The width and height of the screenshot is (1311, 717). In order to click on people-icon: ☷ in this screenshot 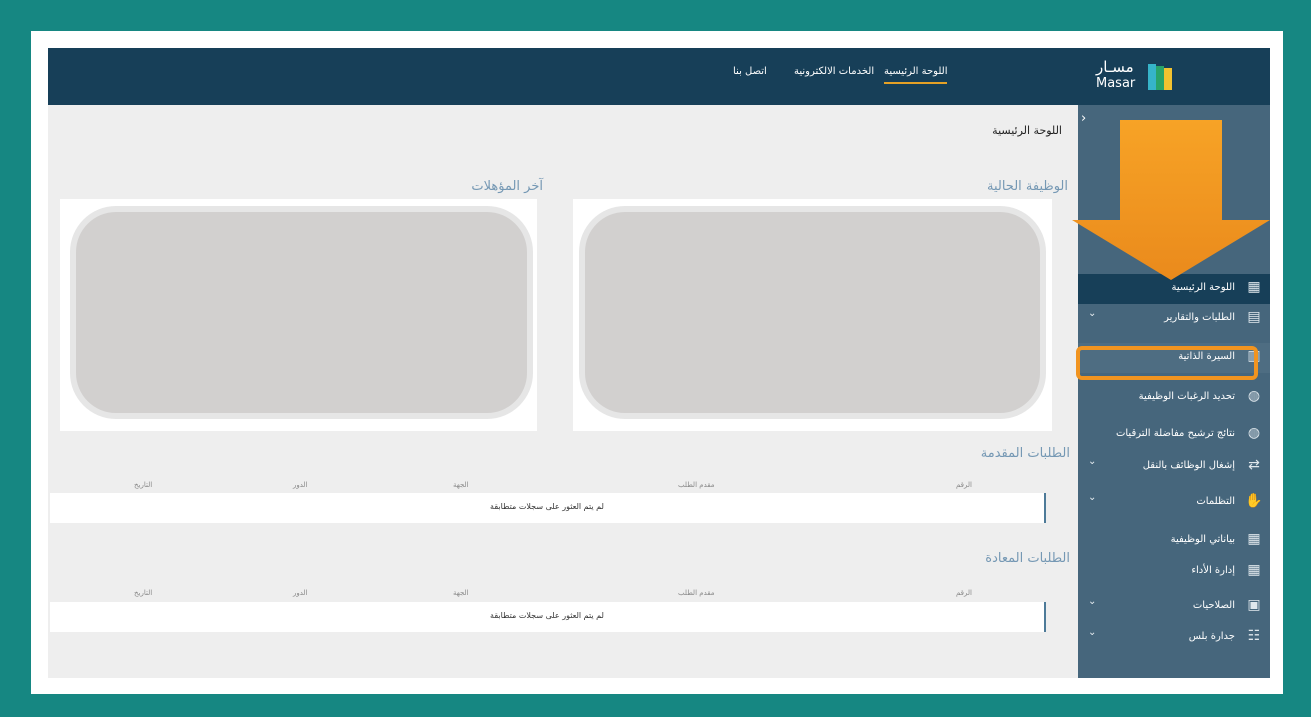, I will do `click(1254, 636)`.